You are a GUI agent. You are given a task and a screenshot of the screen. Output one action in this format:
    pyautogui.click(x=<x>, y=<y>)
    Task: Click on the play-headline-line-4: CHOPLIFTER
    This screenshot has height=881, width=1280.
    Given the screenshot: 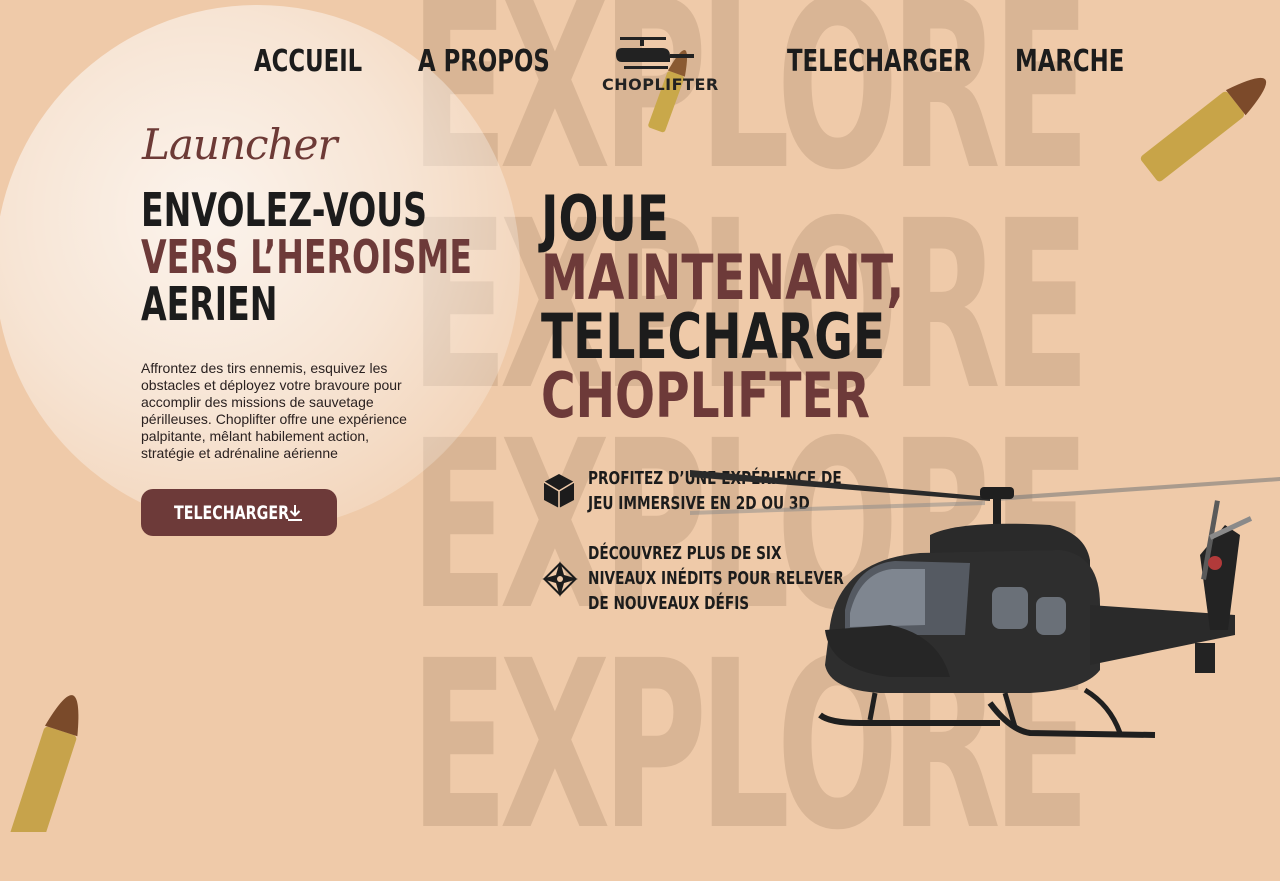 What is the action you would take?
    pyautogui.click(x=705, y=395)
    